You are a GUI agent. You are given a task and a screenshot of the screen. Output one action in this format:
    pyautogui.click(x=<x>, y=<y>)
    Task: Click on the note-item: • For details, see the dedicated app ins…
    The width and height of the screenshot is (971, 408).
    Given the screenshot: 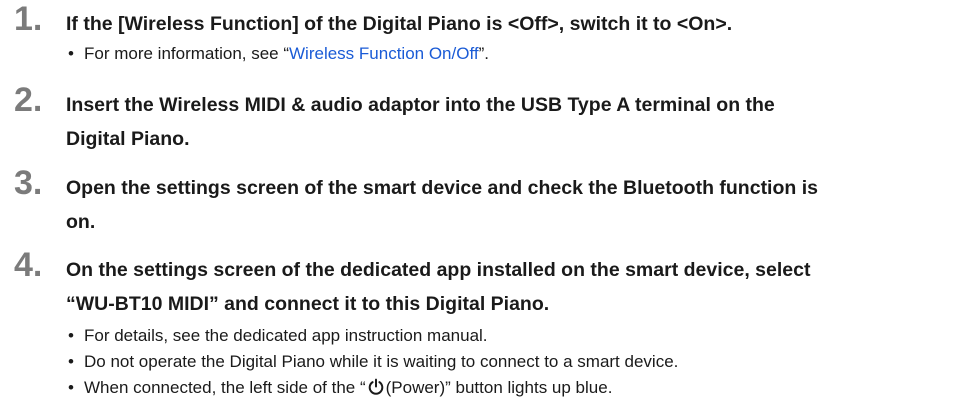 What is the action you would take?
    pyautogui.click(x=516, y=336)
    